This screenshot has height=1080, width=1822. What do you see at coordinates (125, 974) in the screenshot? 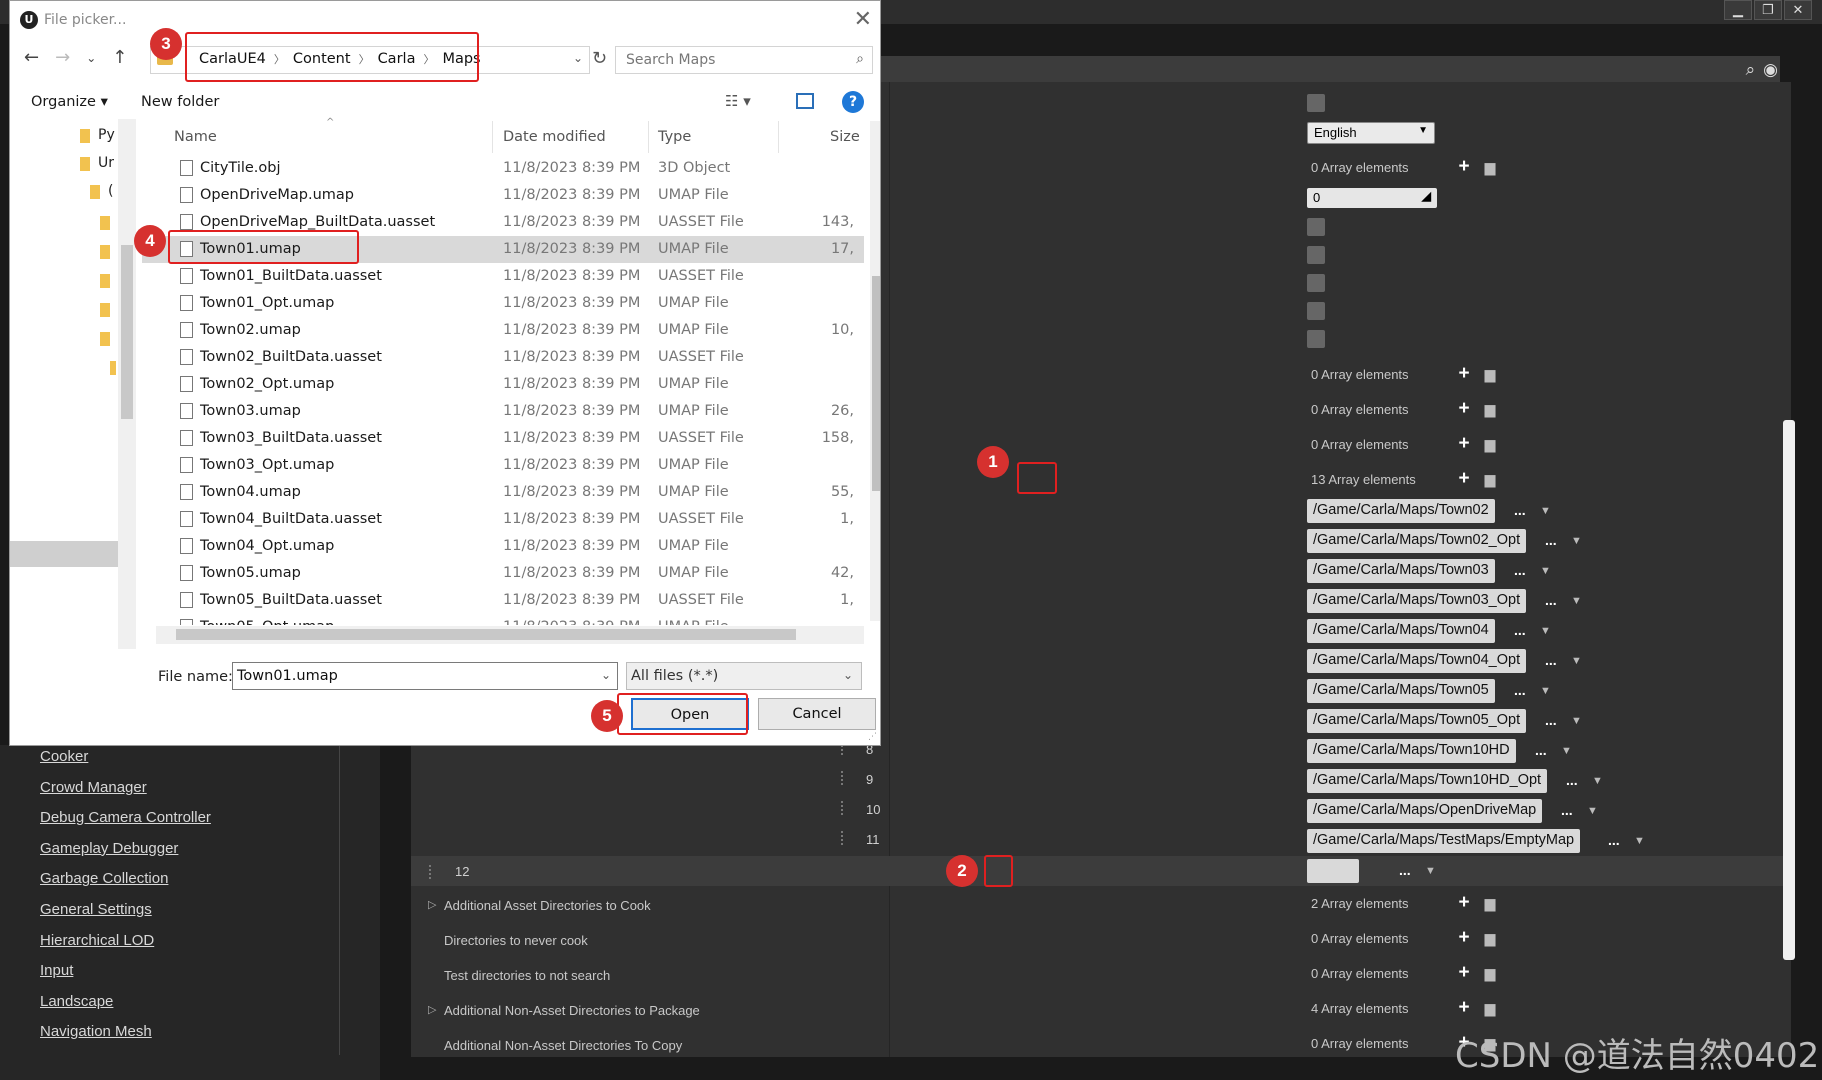
I see `settings-link: Input` at bounding box center [125, 974].